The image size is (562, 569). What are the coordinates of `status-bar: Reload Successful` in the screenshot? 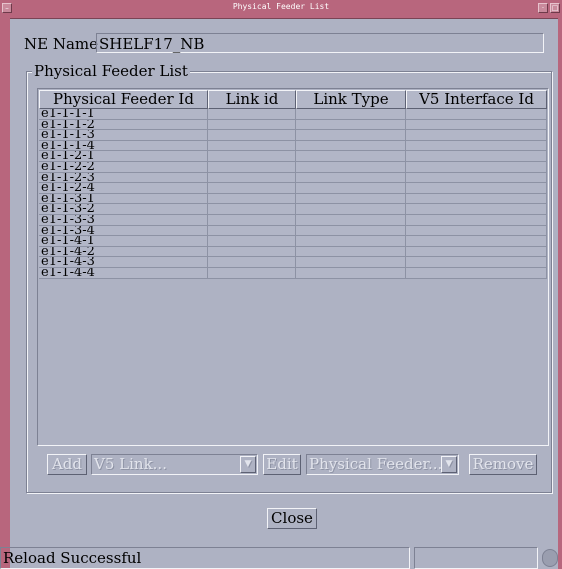 It's located at (280, 558).